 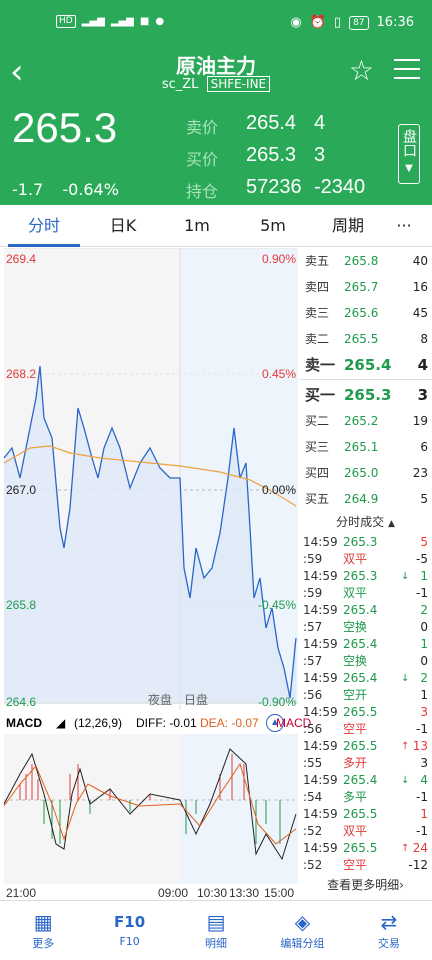 I want to click on order-book-row: 买一 265.3 3, so click(x=365, y=395).